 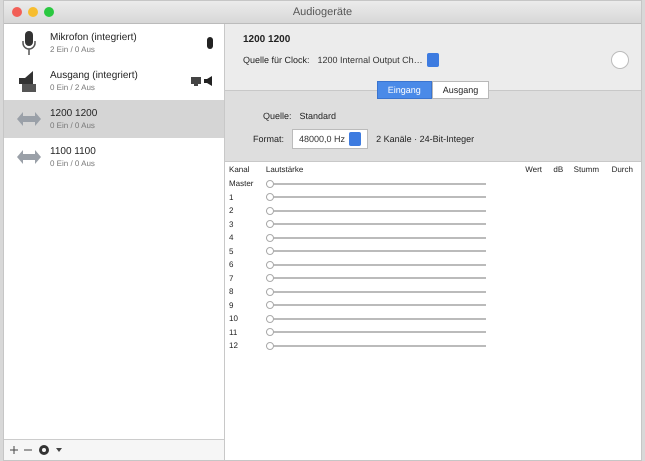 I want to click on device-list-item: Ausgang (integriert) 0 Ein / 2 Aus, so click(x=114, y=81).